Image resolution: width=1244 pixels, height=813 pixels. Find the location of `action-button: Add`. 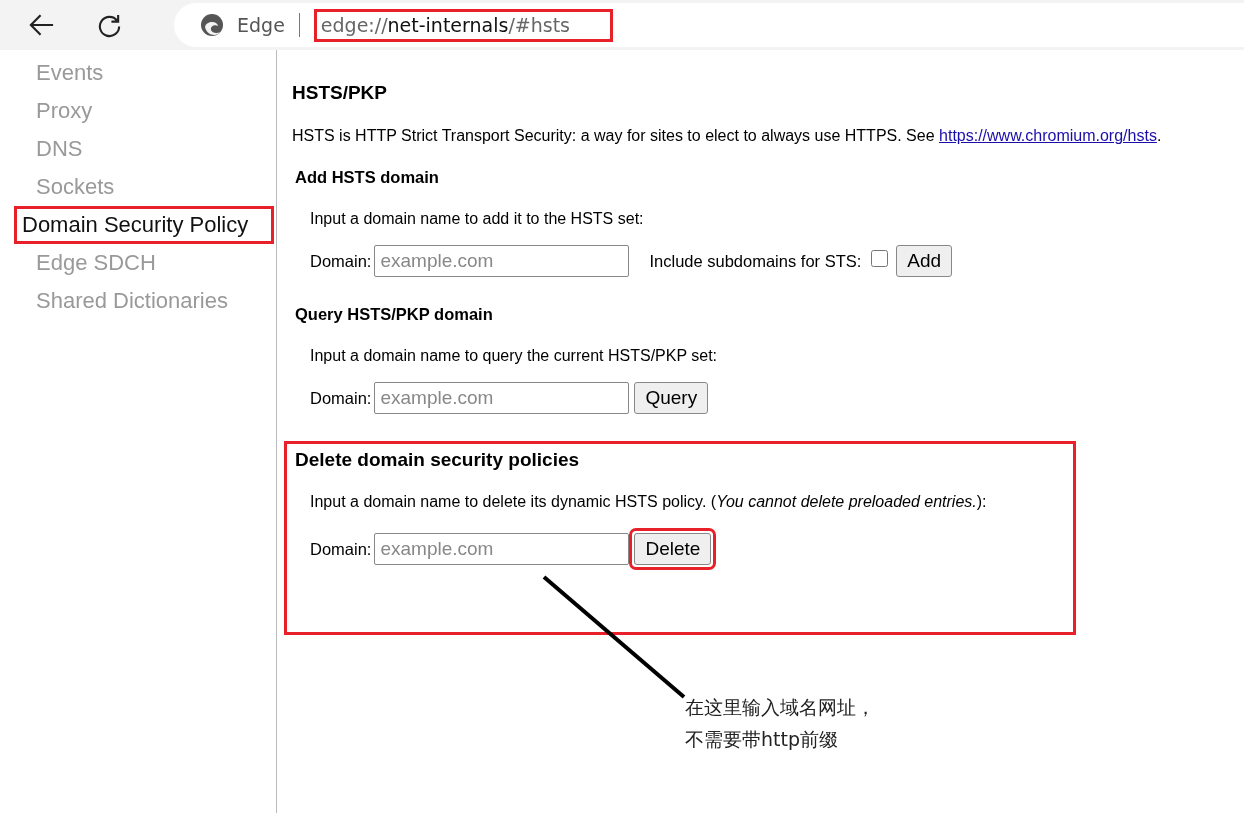

action-button: Add is located at coordinates (924, 261).